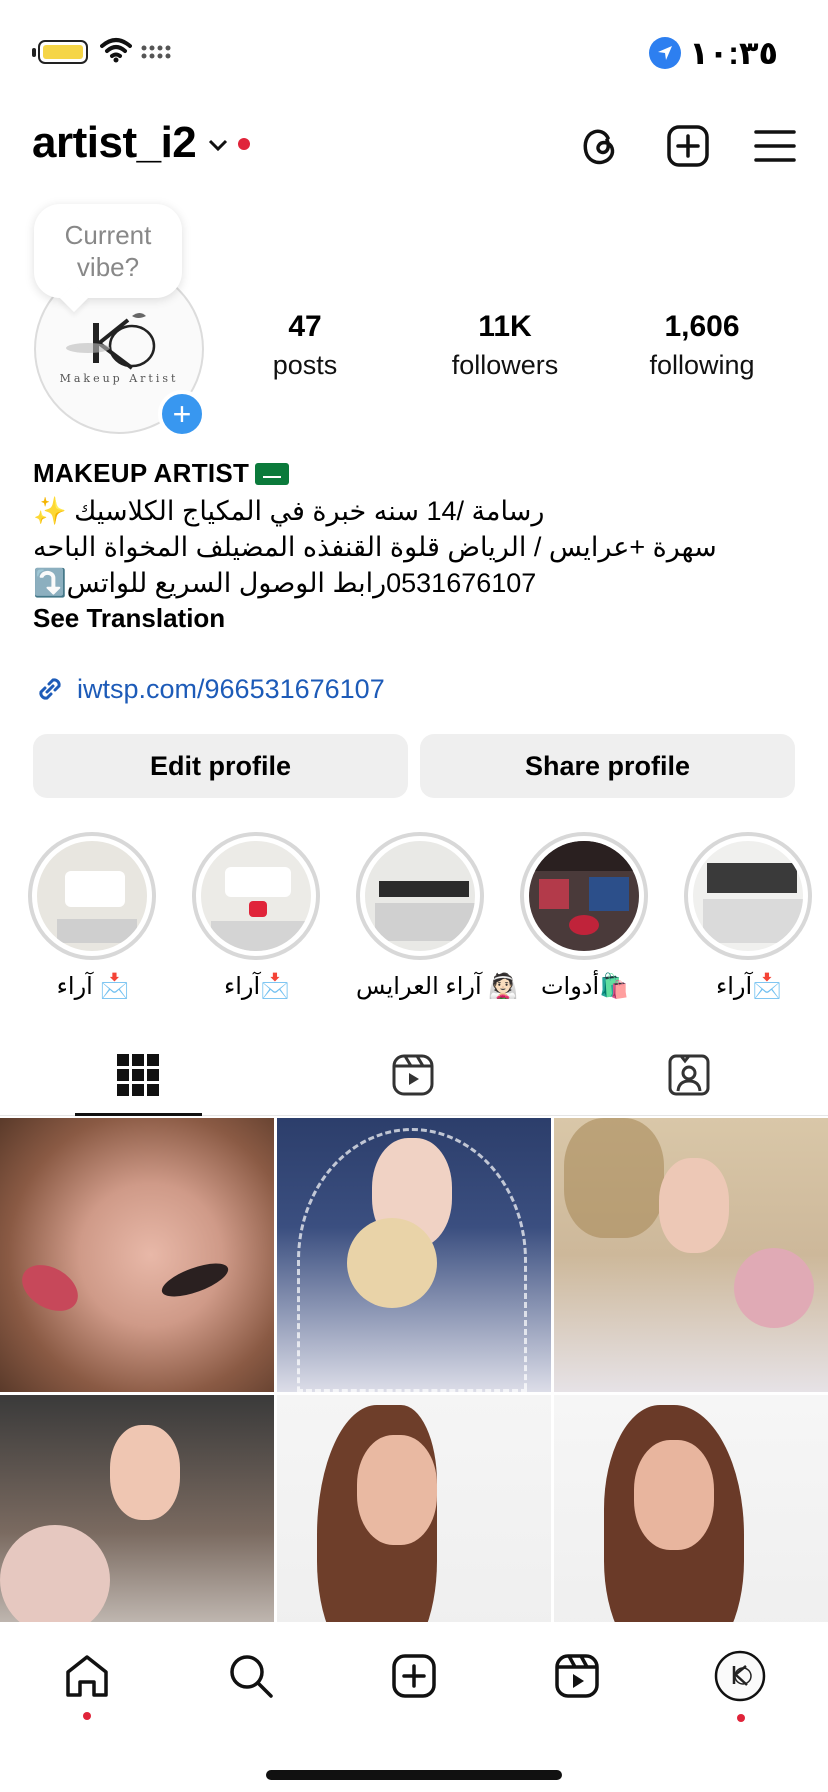 The image size is (828, 1792). What do you see at coordinates (665, 53) in the screenshot?
I see `location-icon` at bounding box center [665, 53].